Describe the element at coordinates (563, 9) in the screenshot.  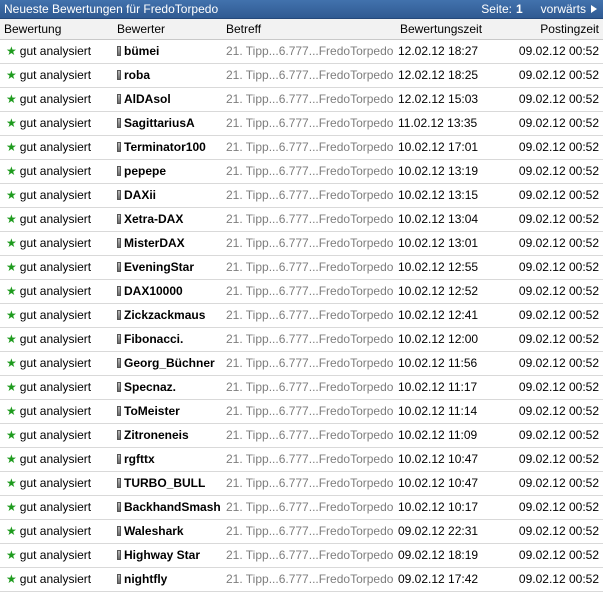
I see `next-page-label: vorwärts` at that location.